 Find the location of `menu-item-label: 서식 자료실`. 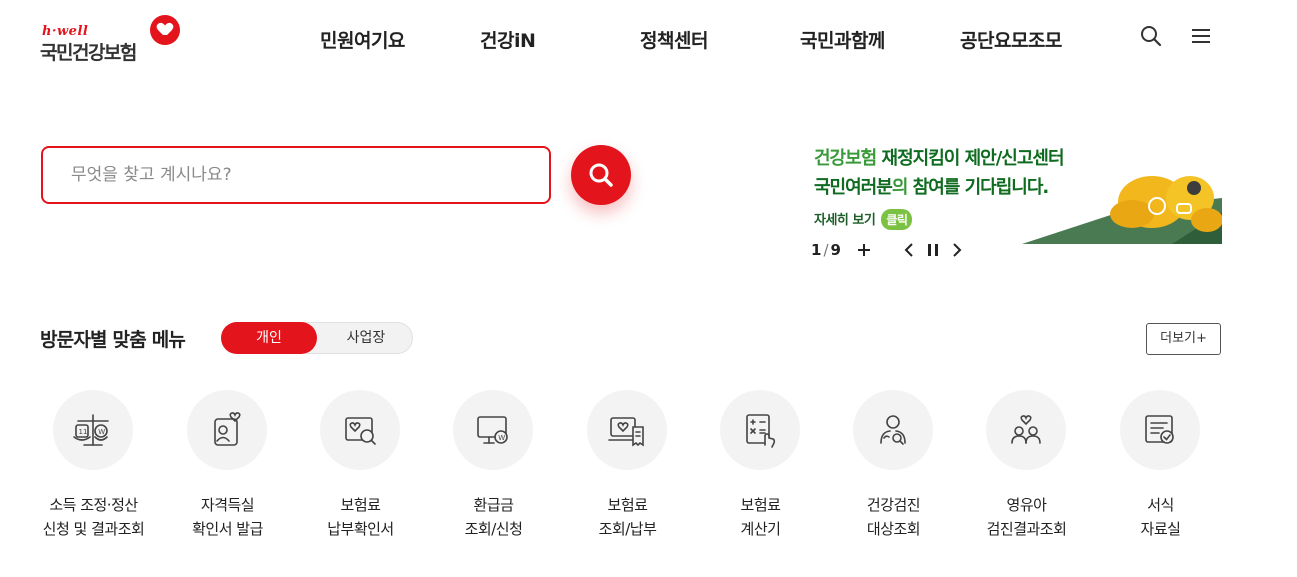

menu-item-label: 서식 자료실 is located at coordinates (1160, 517).